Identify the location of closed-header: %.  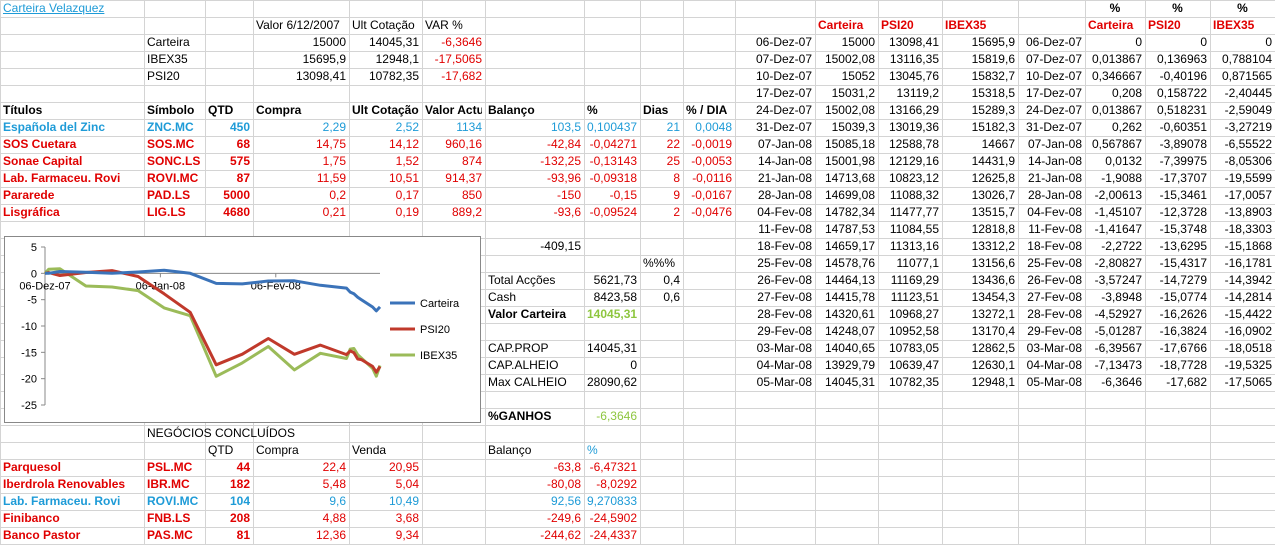
(592, 450).